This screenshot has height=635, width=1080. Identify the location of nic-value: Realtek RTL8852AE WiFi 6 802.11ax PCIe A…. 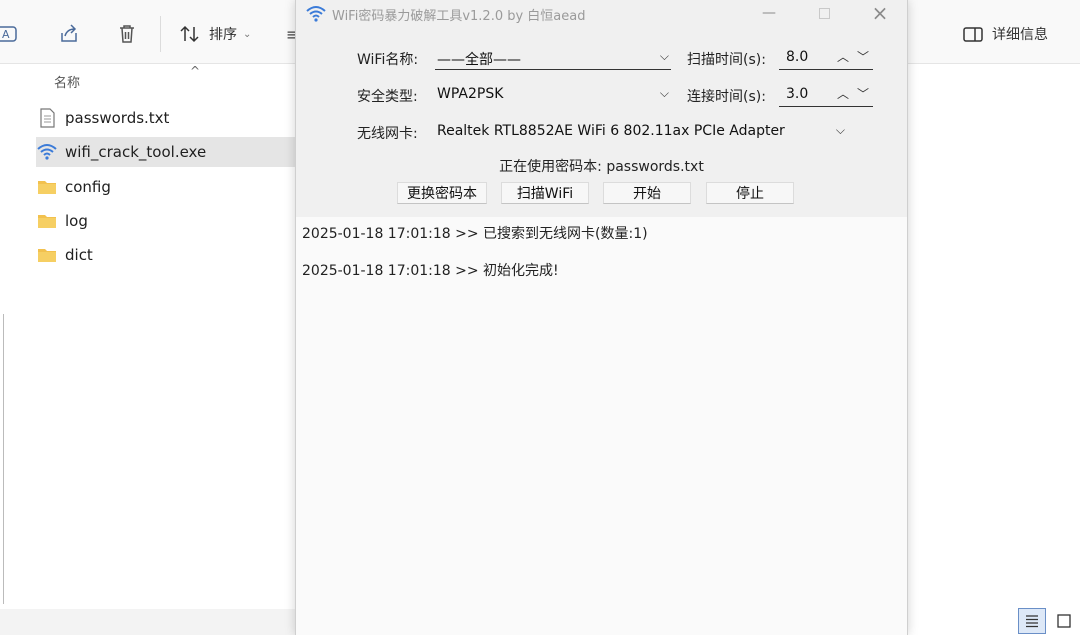
(611, 131).